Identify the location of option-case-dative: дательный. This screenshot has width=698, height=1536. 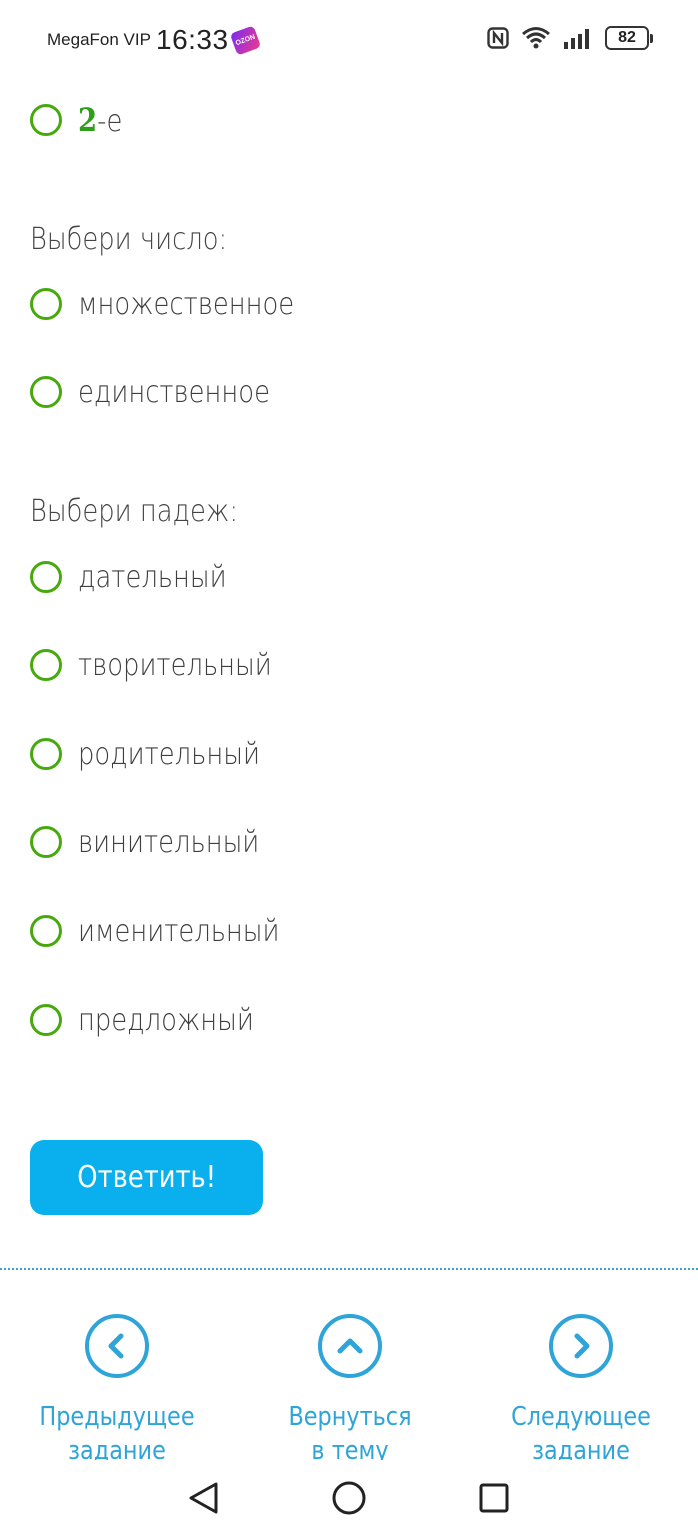
(140, 577).